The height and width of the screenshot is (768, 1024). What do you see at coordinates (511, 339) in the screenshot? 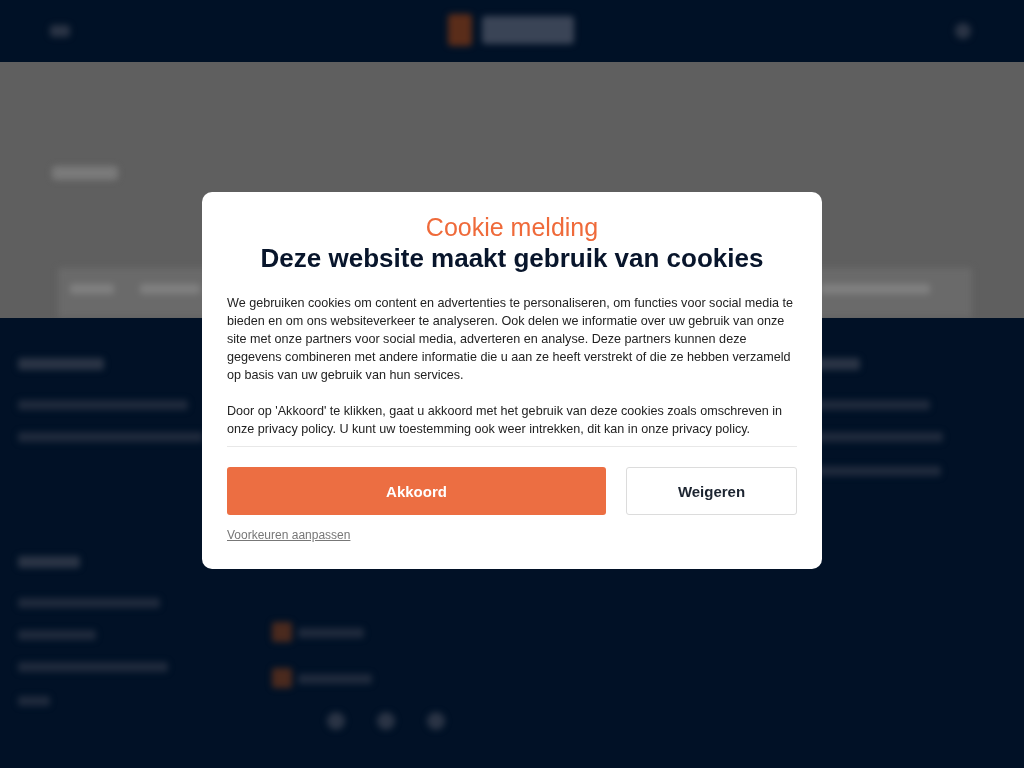
I see `dialog-paragraph: We gebruiken cookies om content en advertenties te personaliseren, om functies voor social media te bieden en om ons websiteverkeer te analyseren. Ook delen we informatie over uw gebruik van onze site met onze partners voor social media, adverteren en analyse. Deze partners kunnen deze gegevens combineren met andere informatie die u aan ze heeft verstrekt of die ze hebben verzameld op basis van uw gebruik van hun services.` at bounding box center [511, 339].